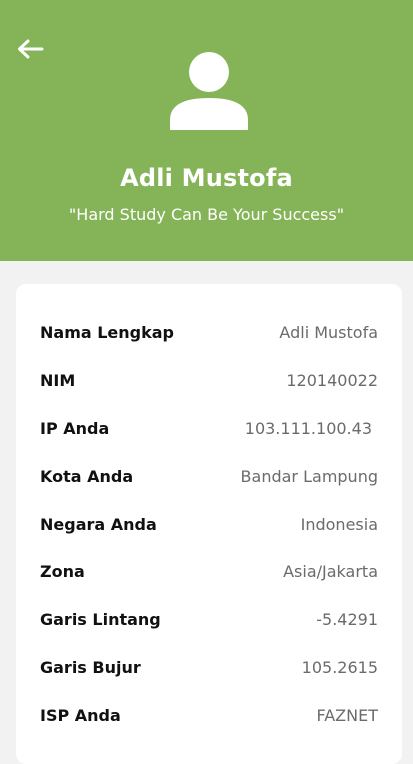  What do you see at coordinates (209, 380) in the screenshot?
I see `detail-row-nim: NIM 120140022` at bounding box center [209, 380].